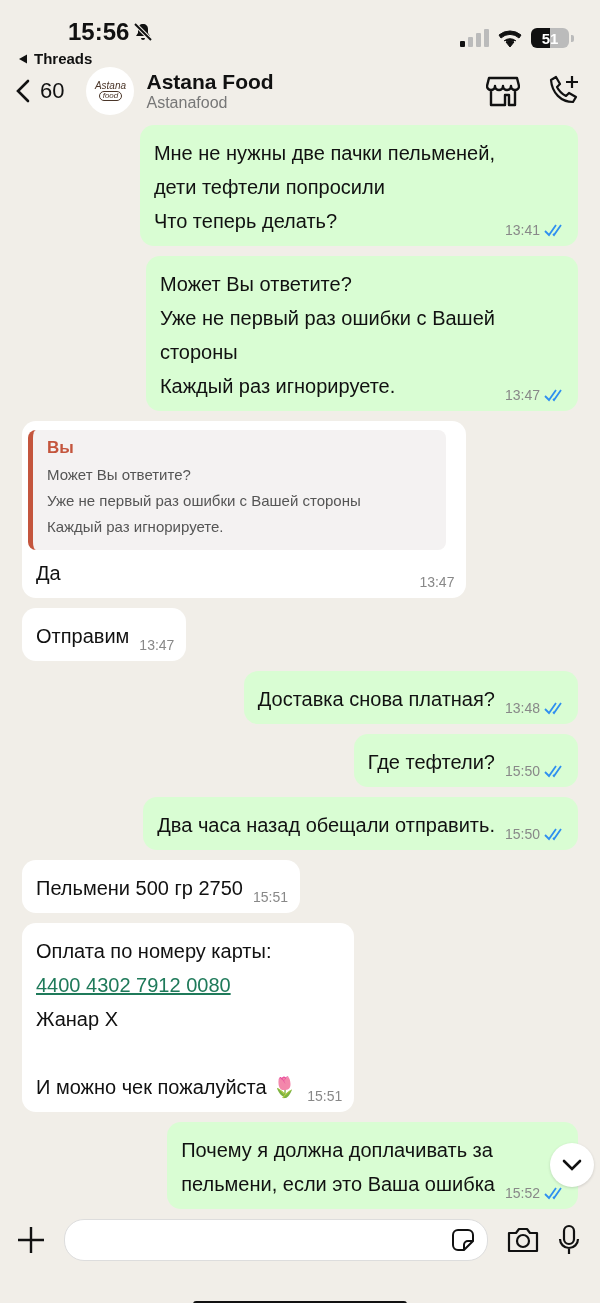  What do you see at coordinates (31, 1240) in the screenshot?
I see `add-button` at bounding box center [31, 1240].